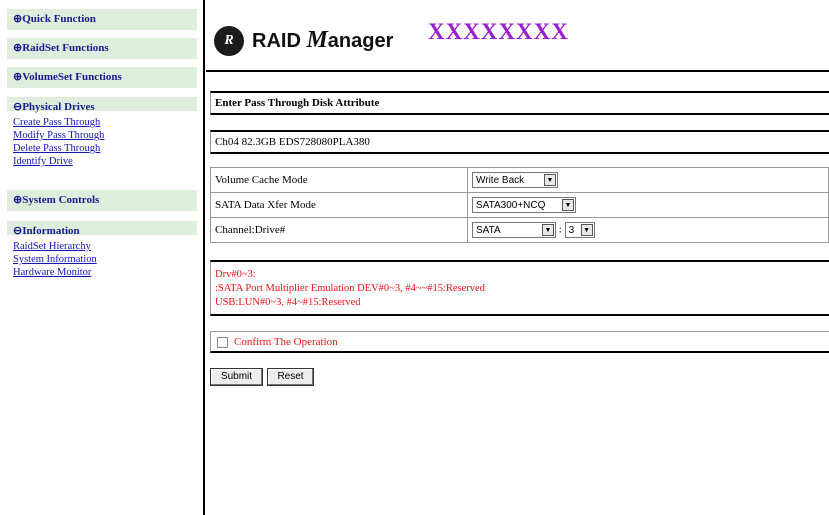 This screenshot has height=515, width=829. Describe the element at coordinates (360, 41) in the screenshot. I see `logo-text-rest: anager` at that location.